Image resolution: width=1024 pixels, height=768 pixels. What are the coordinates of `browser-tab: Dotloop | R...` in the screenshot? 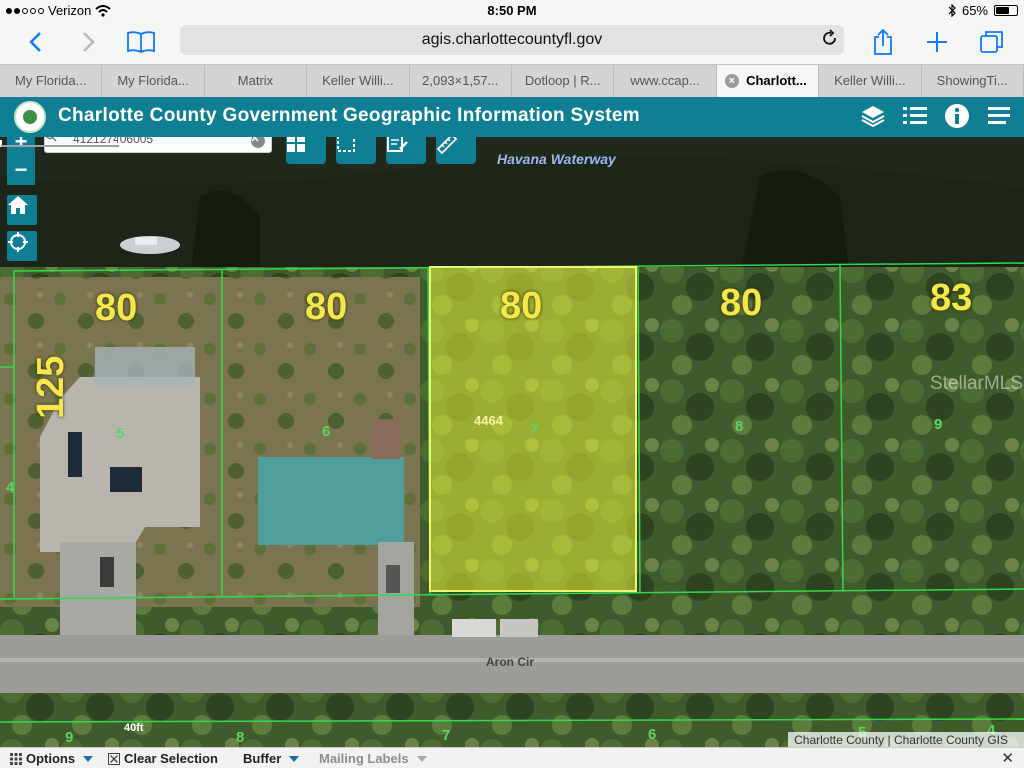 It's located at (563, 81).